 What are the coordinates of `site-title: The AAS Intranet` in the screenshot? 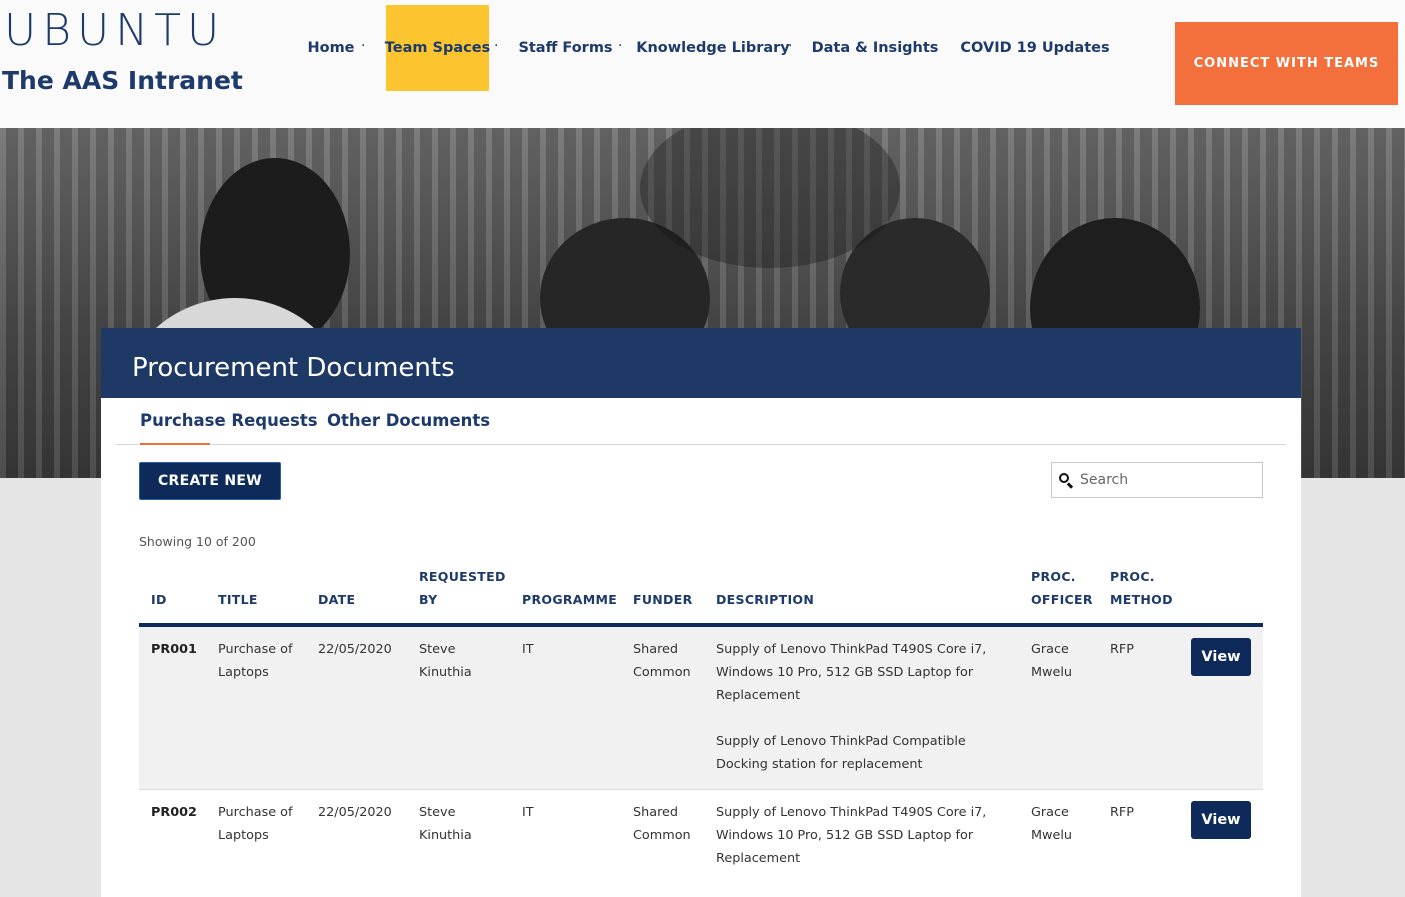 It's located at (122, 80).